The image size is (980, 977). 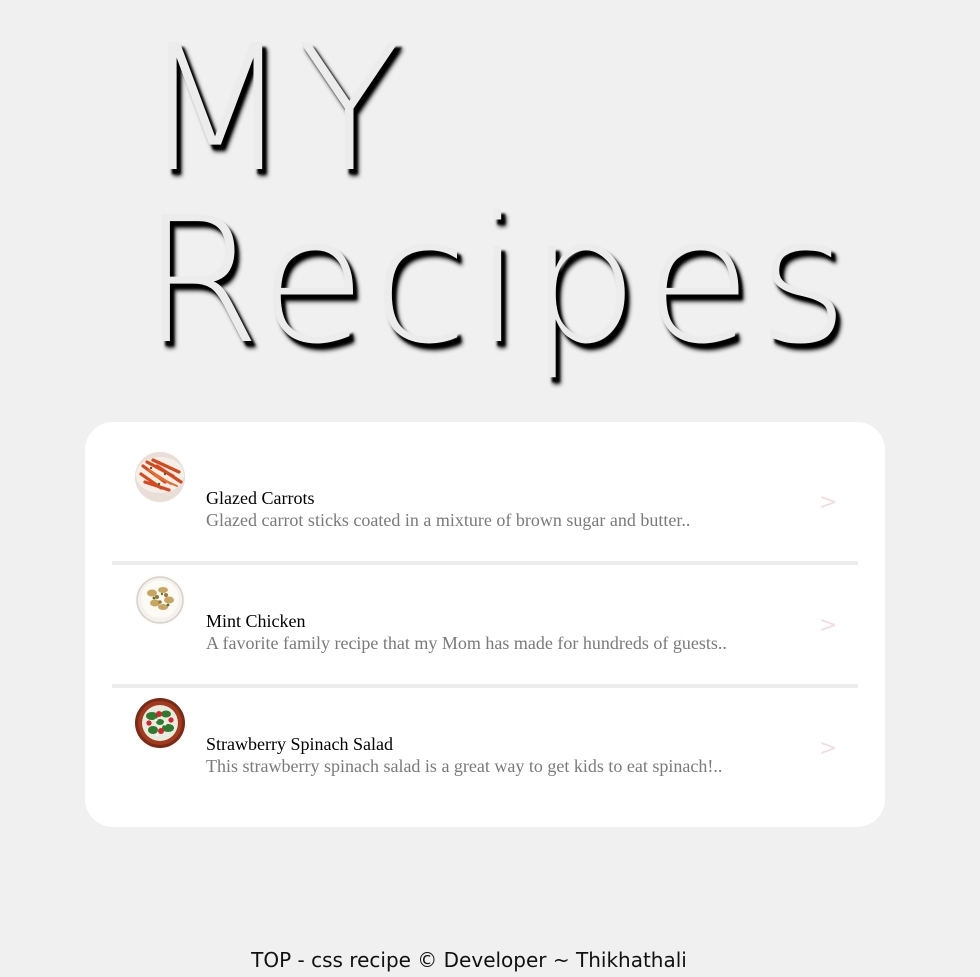 What do you see at coordinates (256, 621) in the screenshot?
I see `recipe-name: Mint Chicken` at bounding box center [256, 621].